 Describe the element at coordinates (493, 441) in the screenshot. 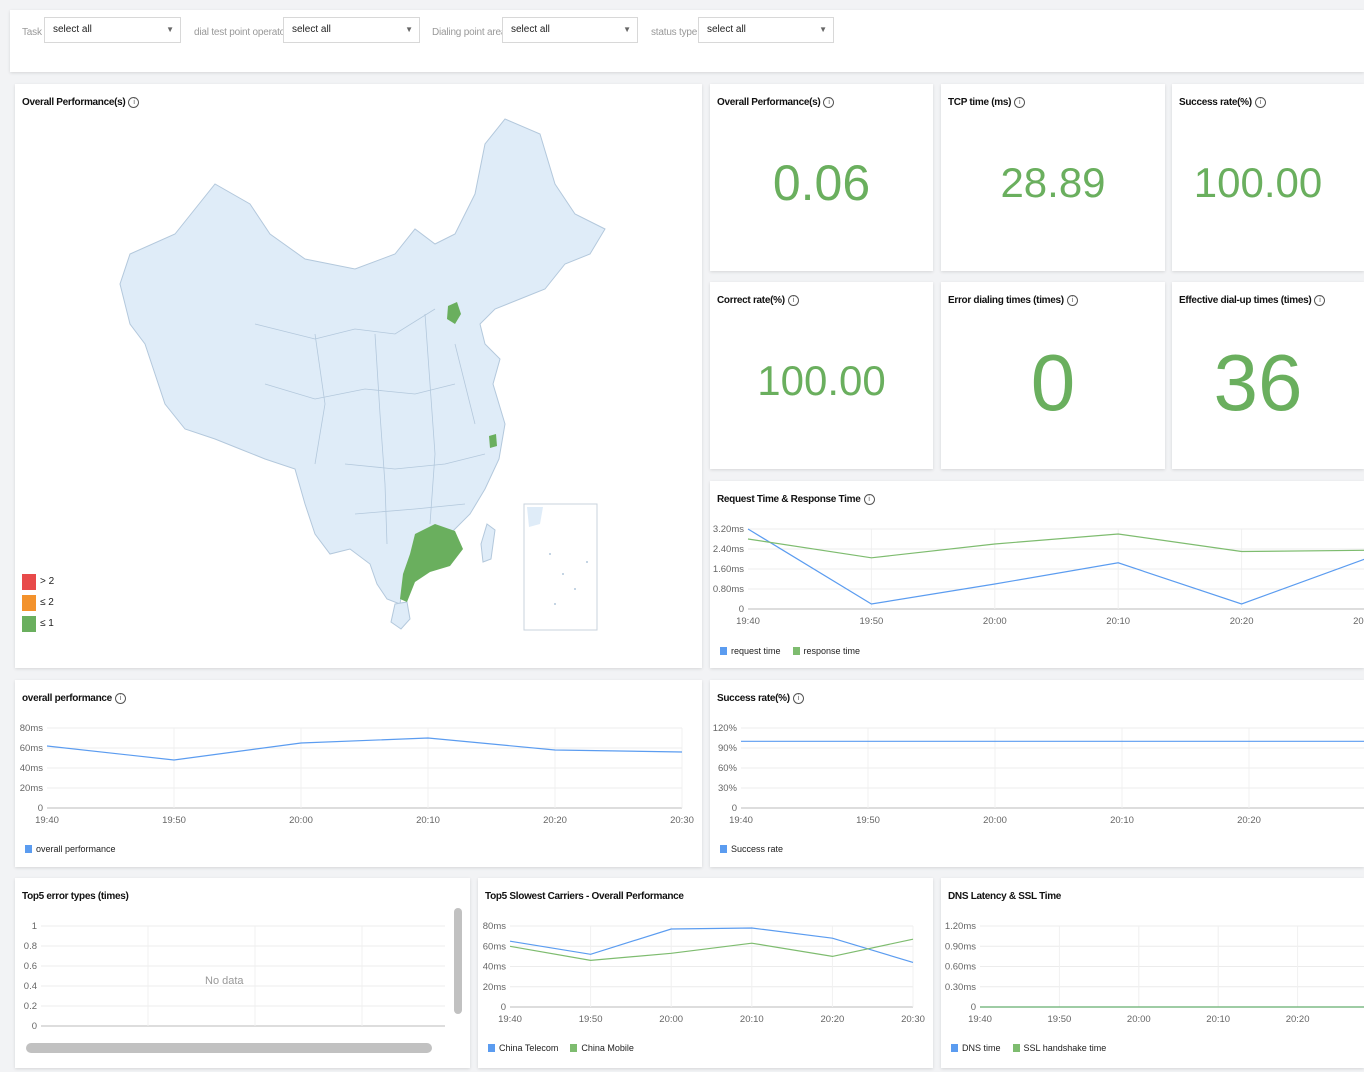

I see `map-region-shanghai` at that location.